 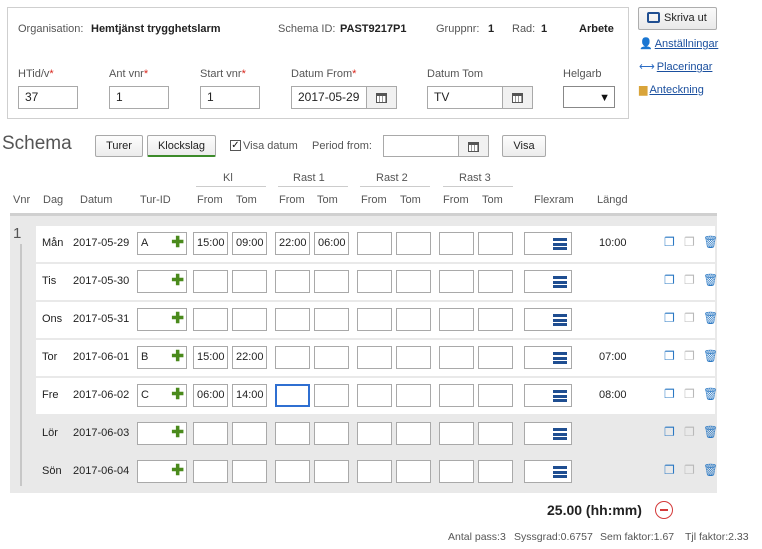 I want to click on antvnr-input: 1, so click(x=139, y=97).